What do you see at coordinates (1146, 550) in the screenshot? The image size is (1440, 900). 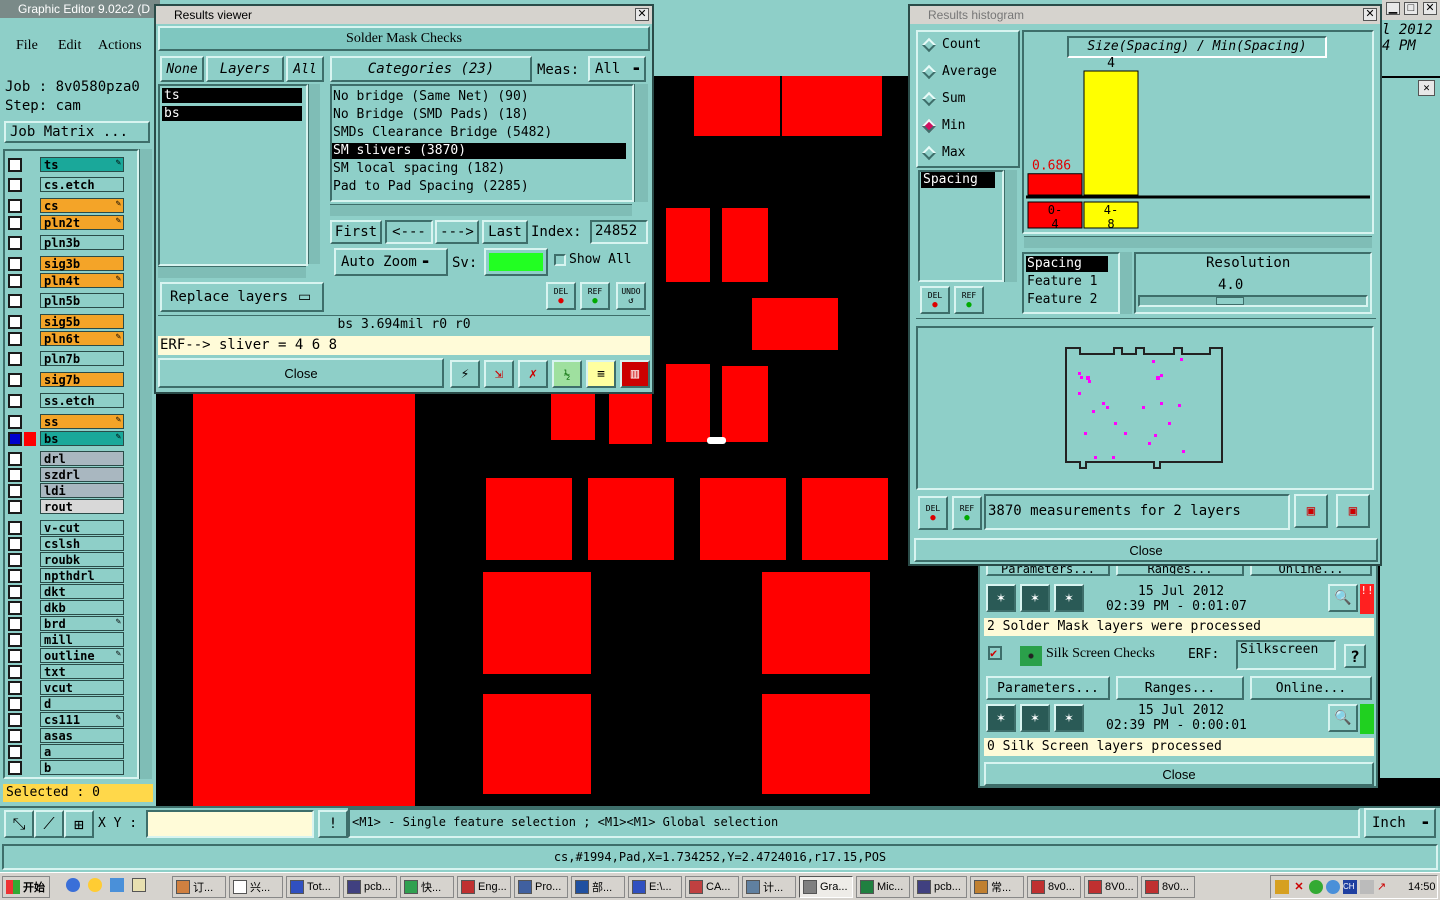 I see `histogram-close-button: Close` at bounding box center [1146, 550].